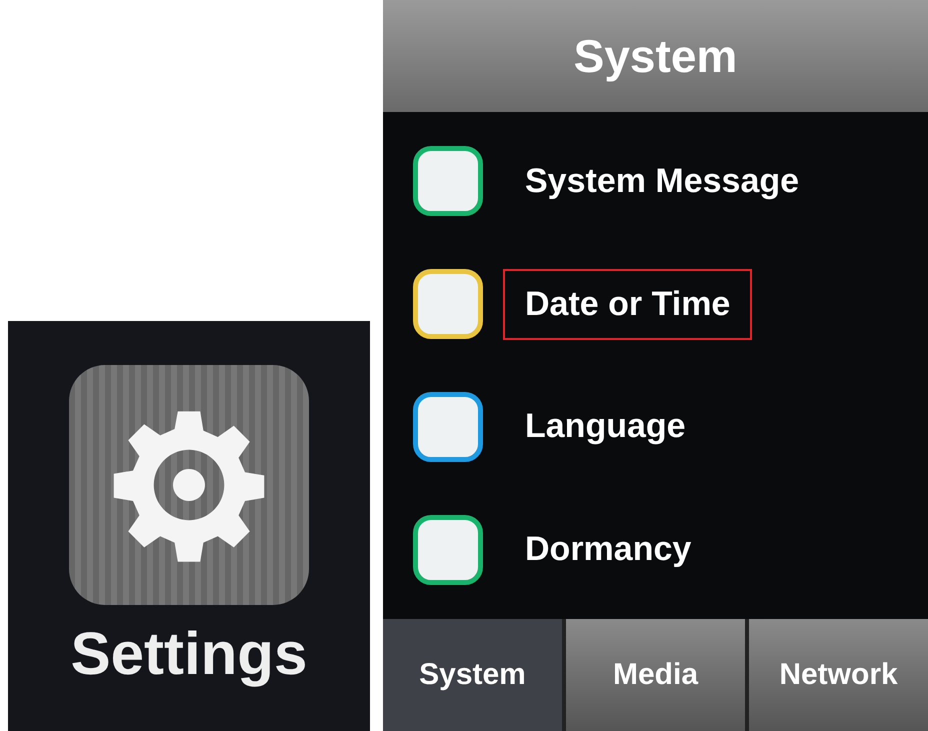 This screenshot has width=928, height=731. Describe the element at coordinates (472, 675) in the screenshot. I see `tab: System` at that location.